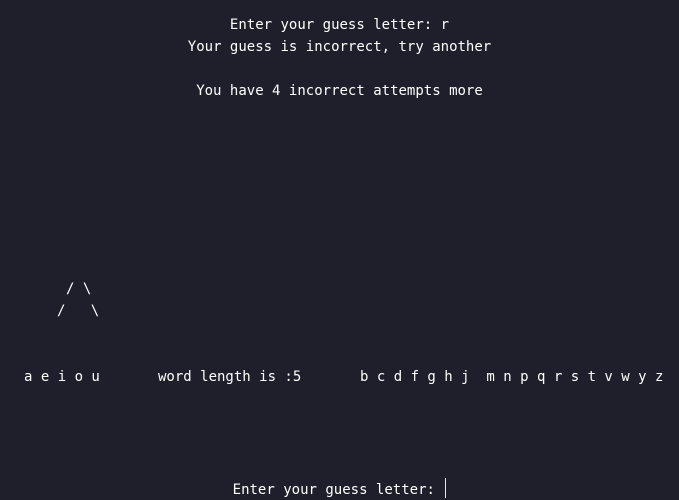  What do you see at coordinates (339, 47) in the screenshot?
I see `guess-feedback: Your guess is incorrect, try another` at bounding box center [339, 47].